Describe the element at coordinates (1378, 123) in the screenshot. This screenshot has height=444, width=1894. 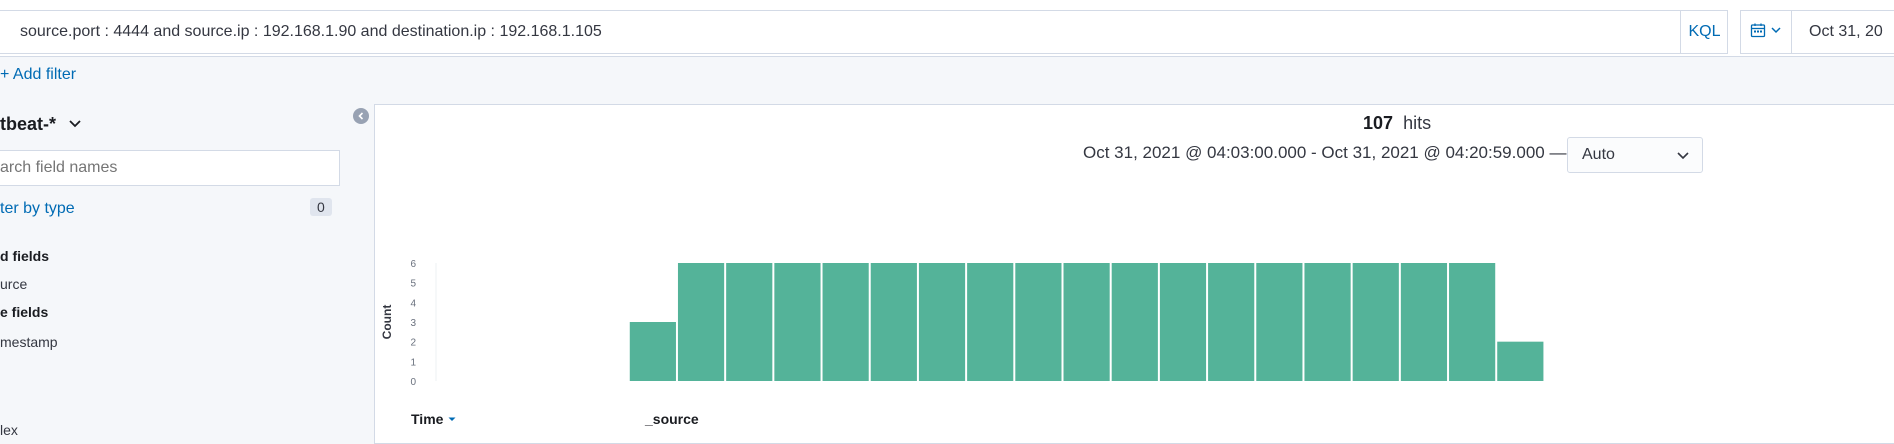
I see `hits-number: 107` at that location.